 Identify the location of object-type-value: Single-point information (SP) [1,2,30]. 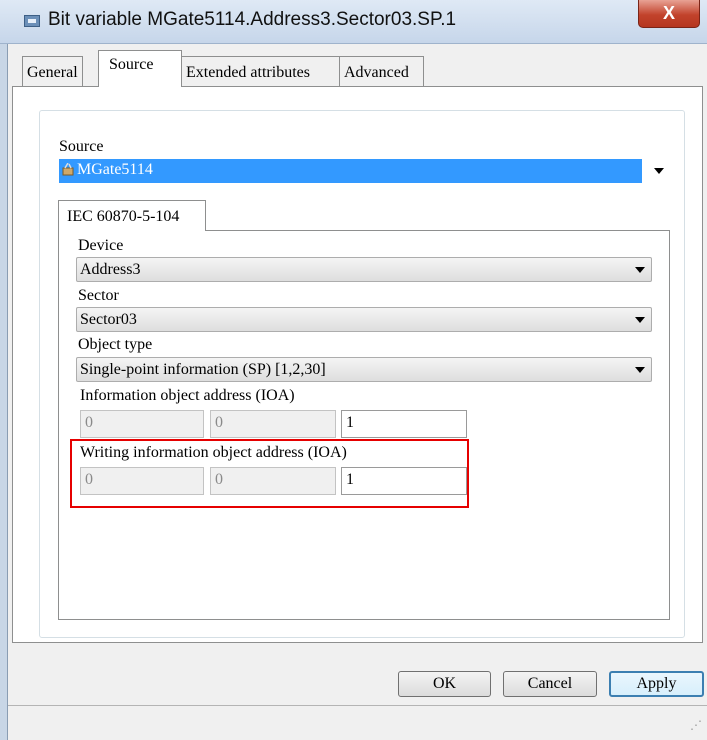
(203, 369).